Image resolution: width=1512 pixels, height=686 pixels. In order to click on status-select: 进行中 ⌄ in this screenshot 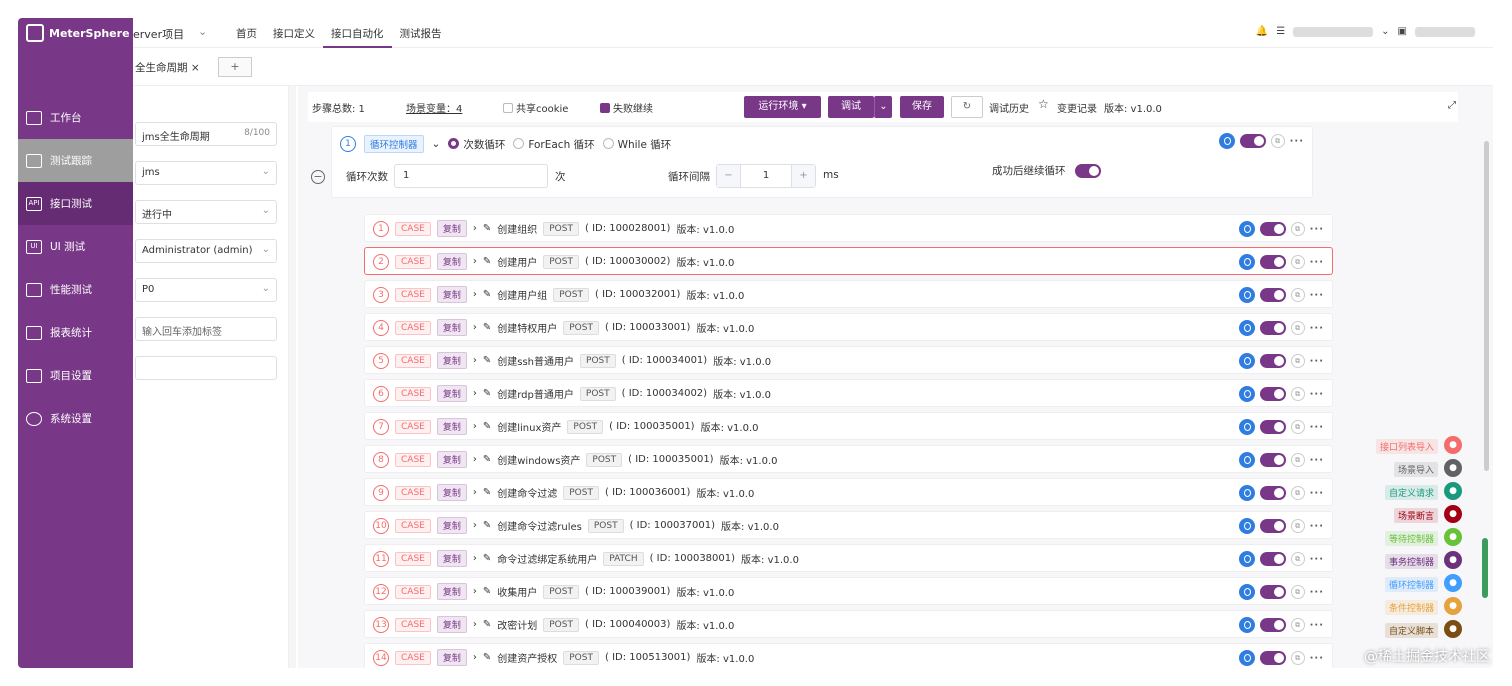, I will do `click(206, 212)`.